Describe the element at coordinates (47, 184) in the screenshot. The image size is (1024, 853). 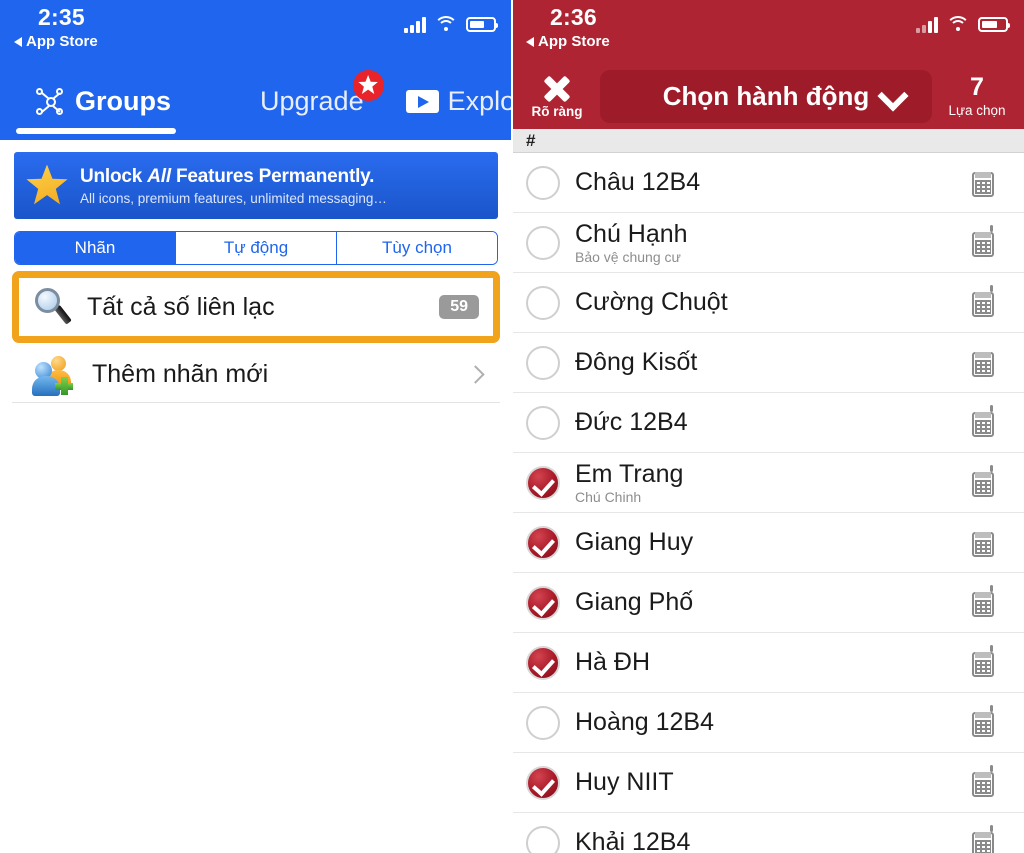
I see `gold-star-icon` at that location.